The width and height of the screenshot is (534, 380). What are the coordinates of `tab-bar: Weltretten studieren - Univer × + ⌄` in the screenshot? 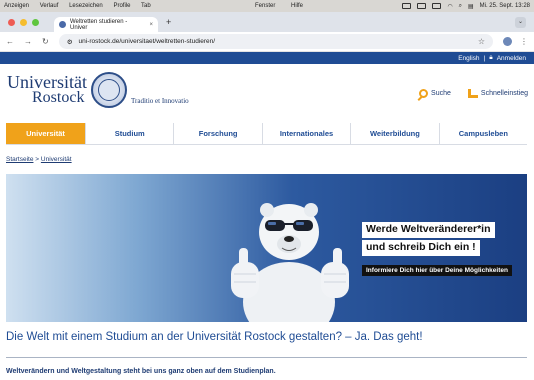 It's located at (267, 22).